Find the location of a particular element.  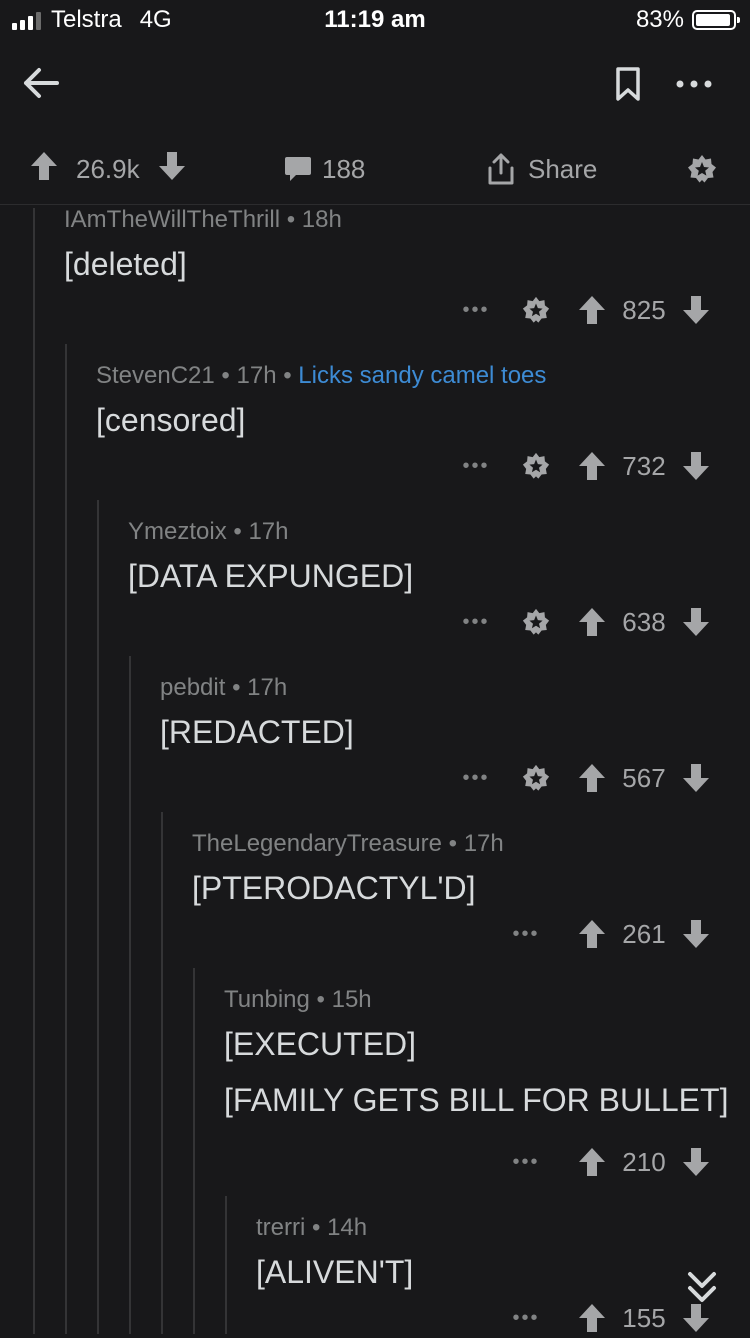

more-options-icon is located at coordinates (694, 84).